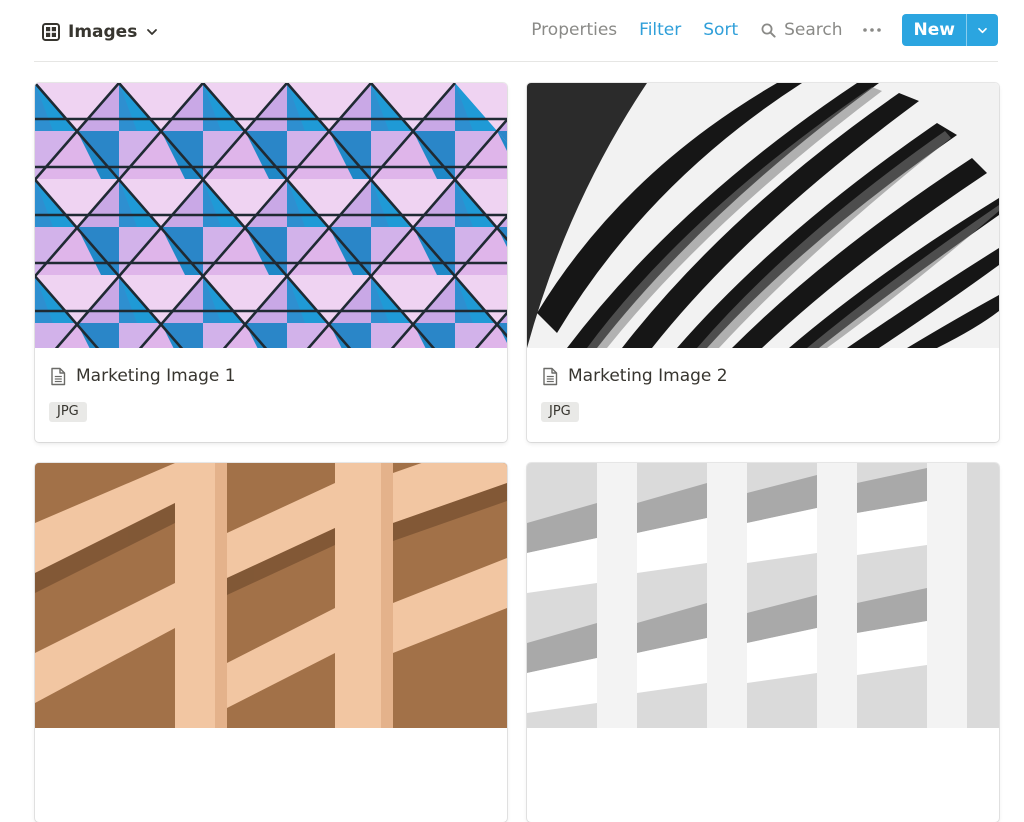 The width and height of the screenshot is (1024, 822). What do you see at coordinates (768, 30) in the screenshot?
I see `search-icon` at bounding box center [768, 30].